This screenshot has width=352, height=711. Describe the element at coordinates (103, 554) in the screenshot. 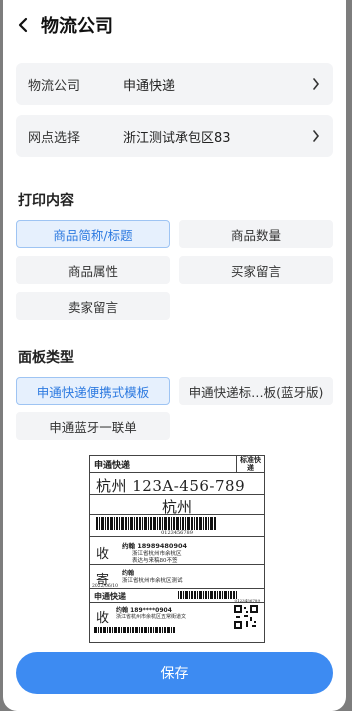

I see `receiver-label: 收` at that location.